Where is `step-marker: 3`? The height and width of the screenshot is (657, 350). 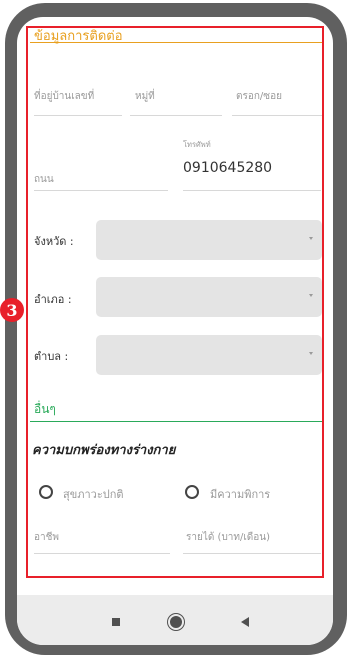 step-marker: 3 is located at coordinates (12, 310).